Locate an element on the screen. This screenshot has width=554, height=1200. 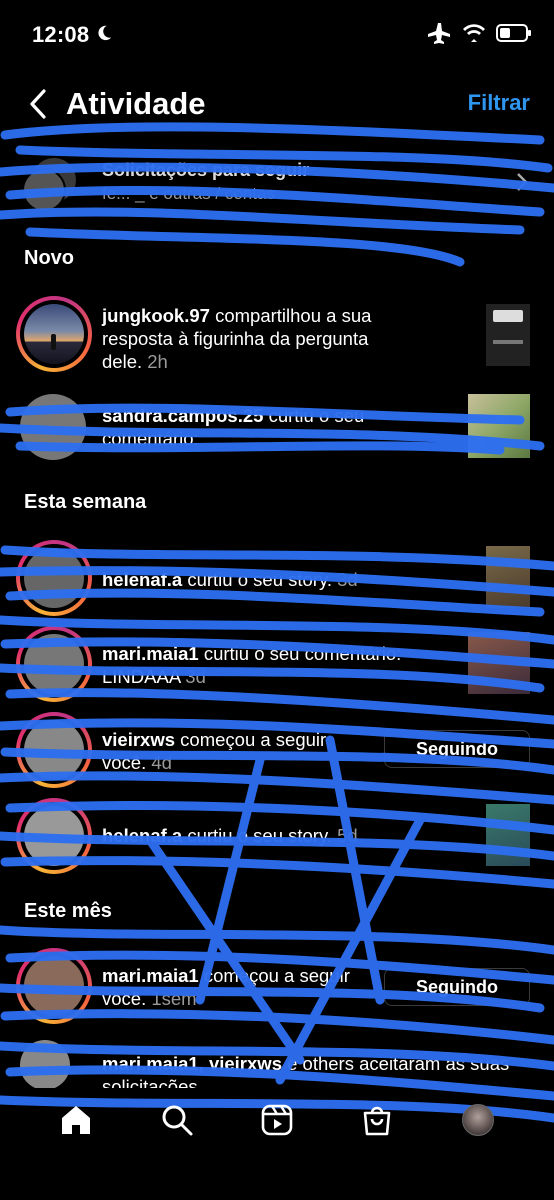
timestamp: 5d is located at coordinates (347, 835).